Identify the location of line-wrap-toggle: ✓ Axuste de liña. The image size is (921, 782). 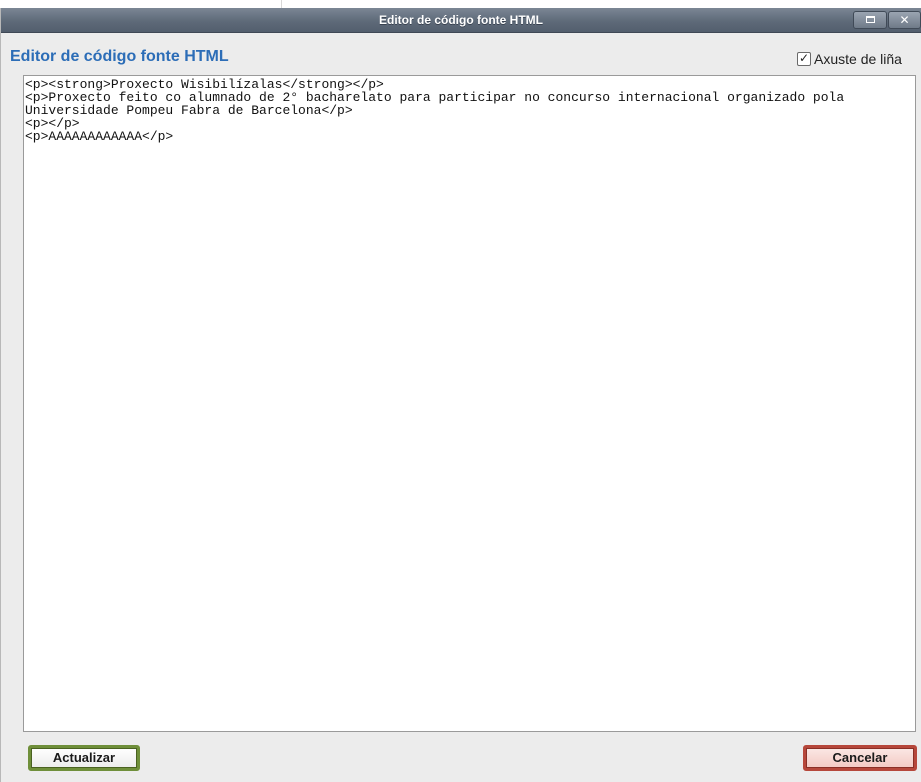
(849, 59).